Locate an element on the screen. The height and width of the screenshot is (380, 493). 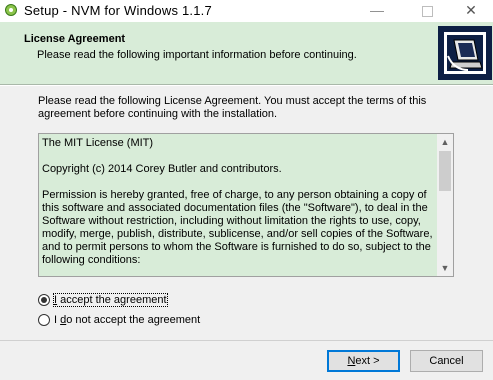
scroll-down-icon: ▼ is located at coordinates (445, 268).